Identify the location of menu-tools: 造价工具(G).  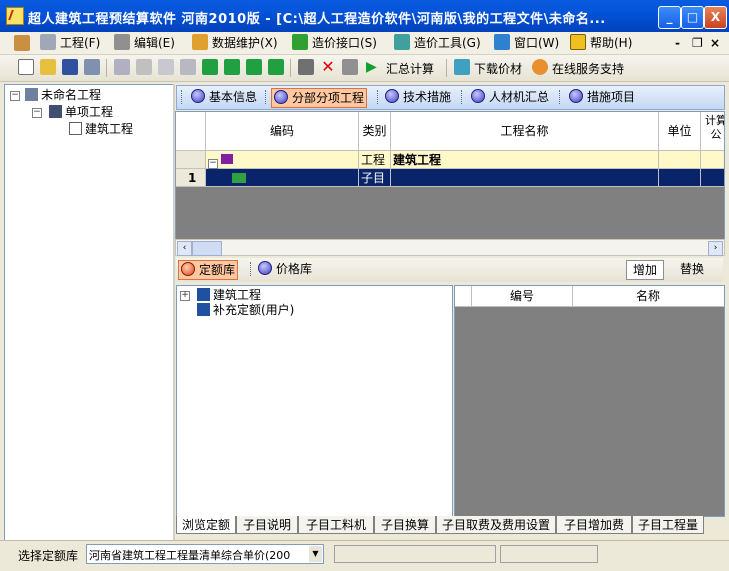
(437, 43).